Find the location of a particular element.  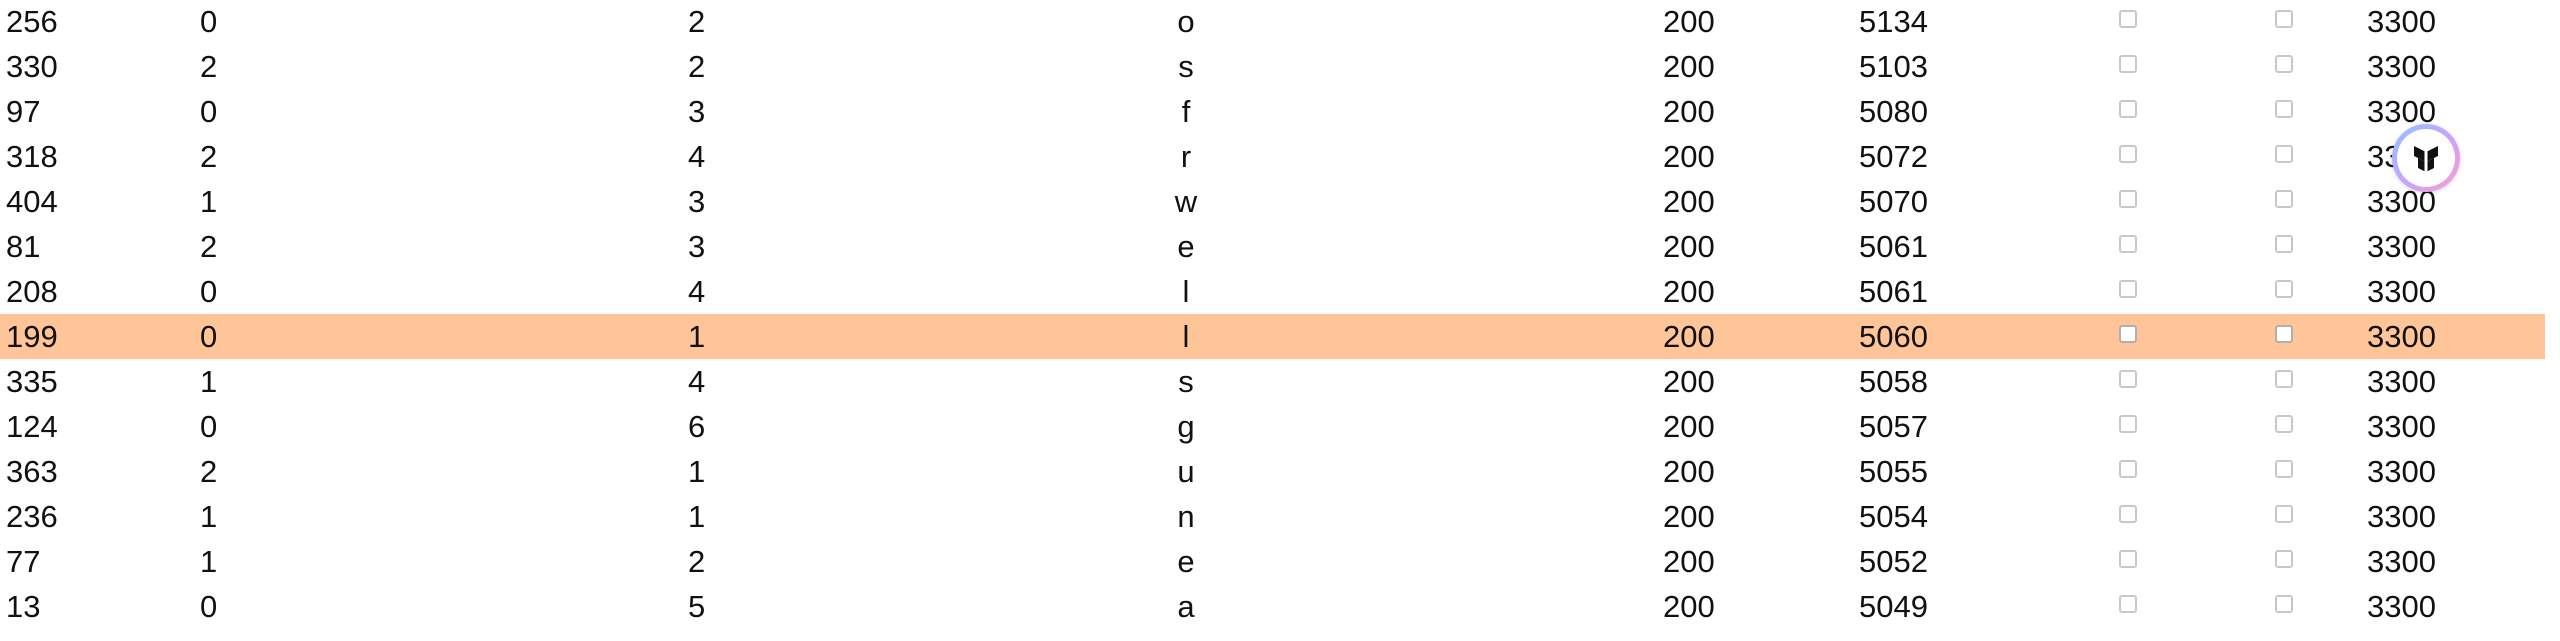

cell-id: 256 is located at coordinates (32, 21).